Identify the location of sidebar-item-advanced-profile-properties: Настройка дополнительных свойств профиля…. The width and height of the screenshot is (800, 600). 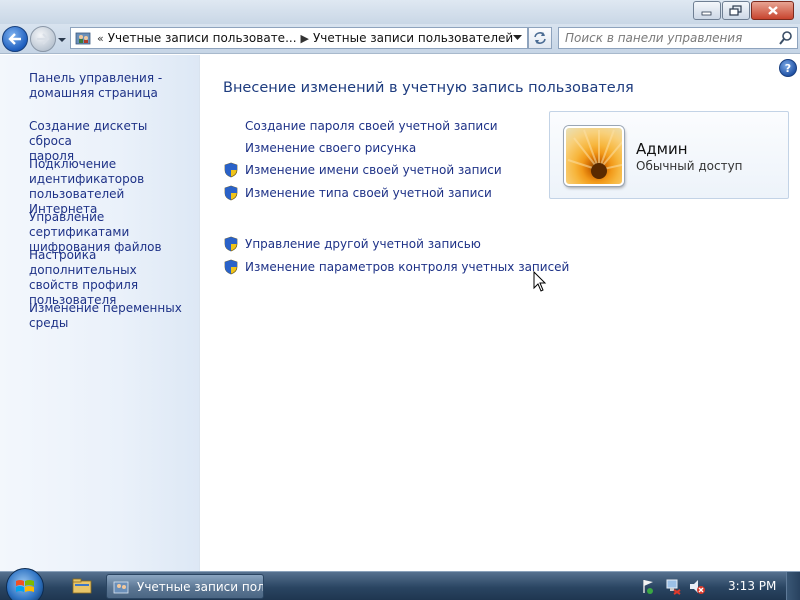
(111, 278).